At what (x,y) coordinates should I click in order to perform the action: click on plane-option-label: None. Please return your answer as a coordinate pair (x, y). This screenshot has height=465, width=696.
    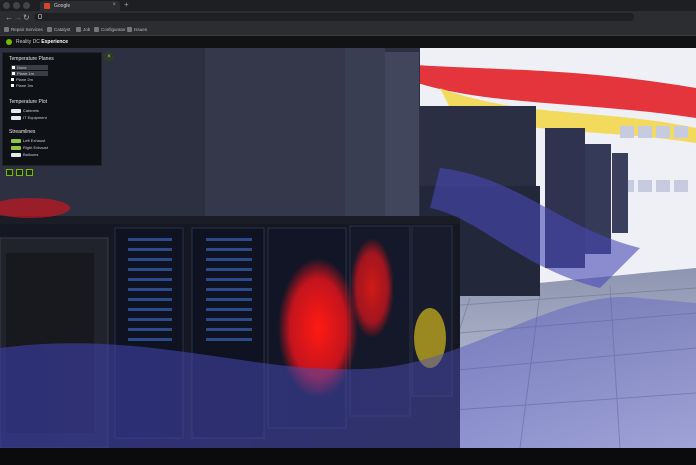
    Looking at the image, I should click on (22, 67).